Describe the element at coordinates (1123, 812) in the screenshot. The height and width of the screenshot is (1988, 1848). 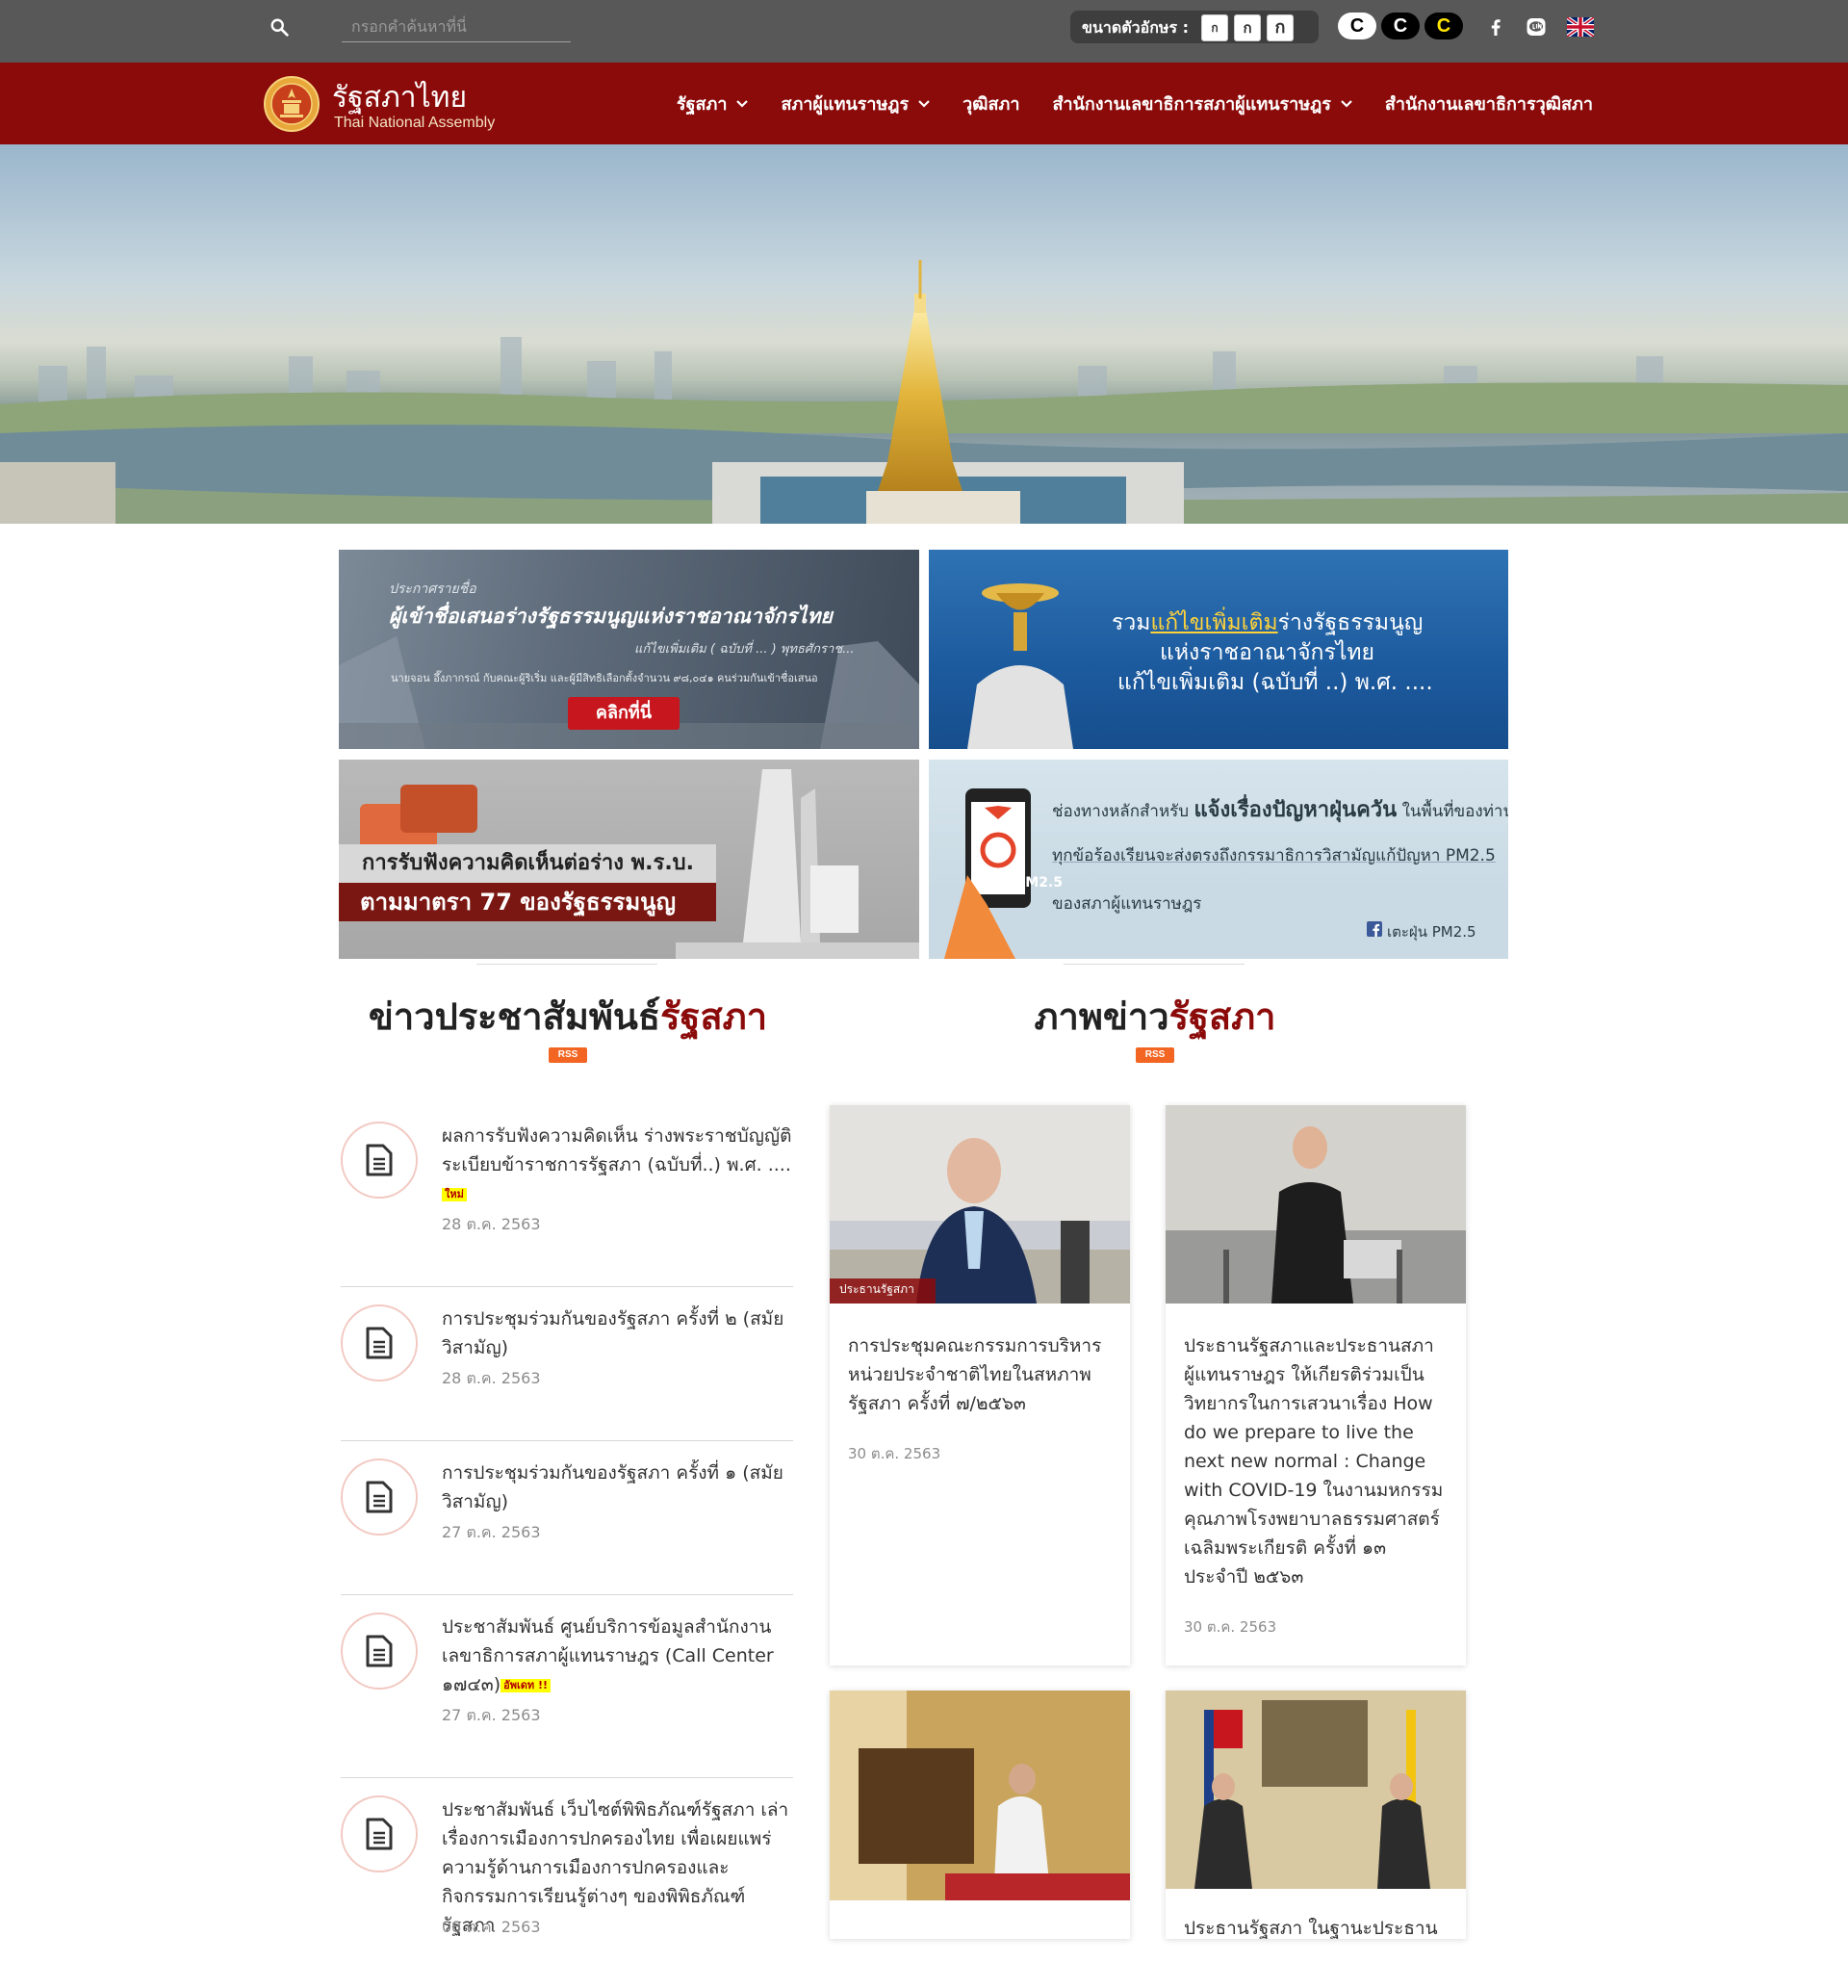
I see `banner-text: ช่องทางหลักสำหรับ` at that location.